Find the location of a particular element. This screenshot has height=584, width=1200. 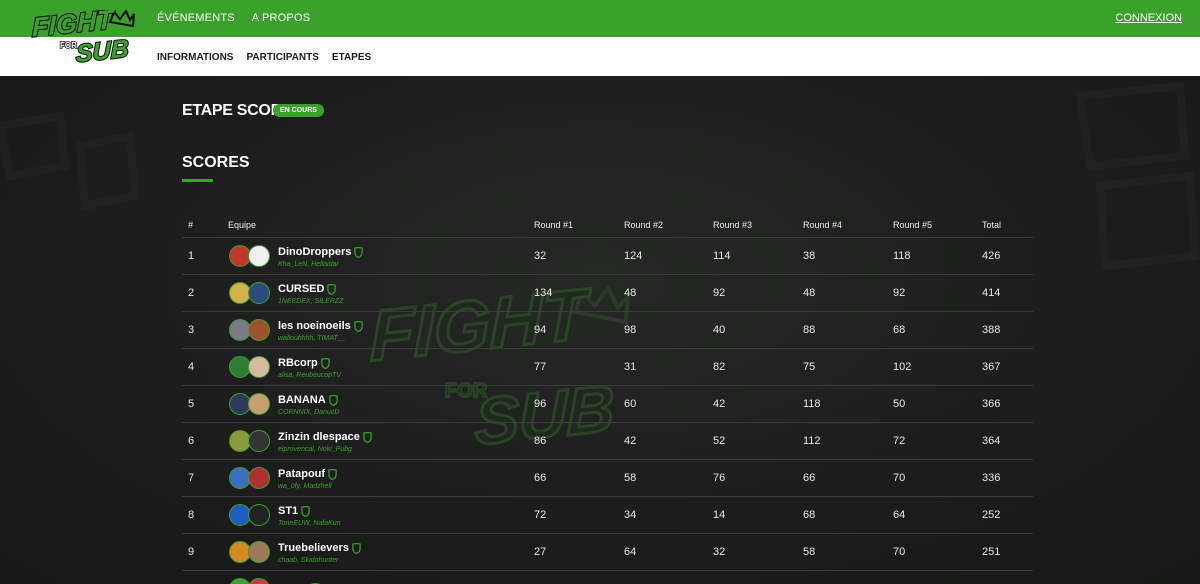

team-name-line: les noeinoeils is located at coordinates (320, 326).